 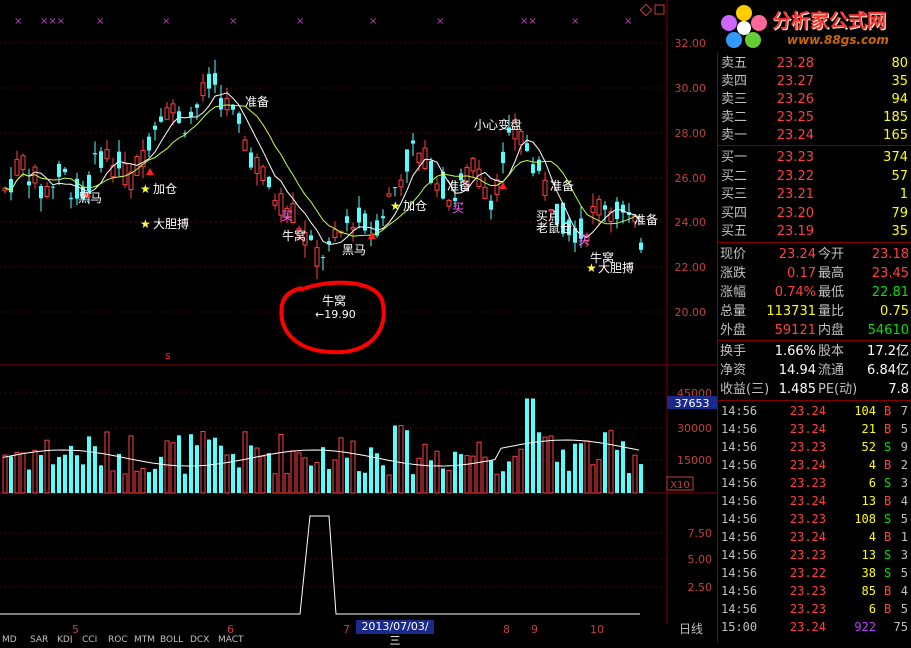 I want to click on annot-dadanbo: 大胆搏, so click(x=171, y=224).